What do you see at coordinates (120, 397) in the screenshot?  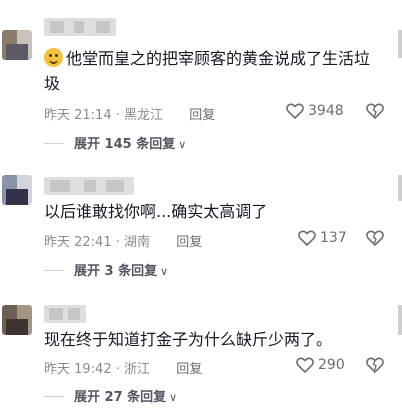 I see `expand-replies-label: 展开 27 条回复` at bounding box center [120, 397].